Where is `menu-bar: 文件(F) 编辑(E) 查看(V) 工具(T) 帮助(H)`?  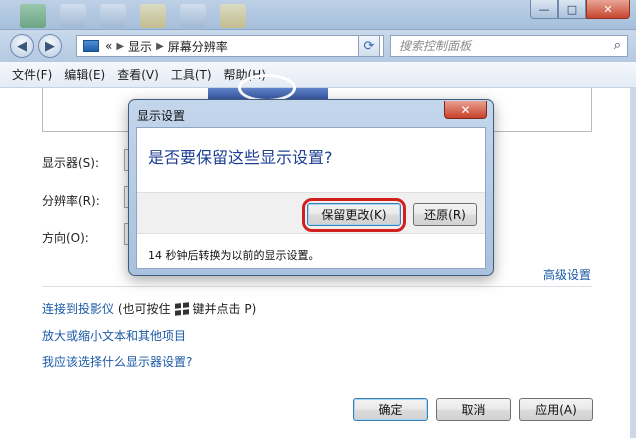 menu-bar: 文件(F) 编辑(E) 查看(V) 工具(T) 帮助(H) is located at coordinates (318, 75).